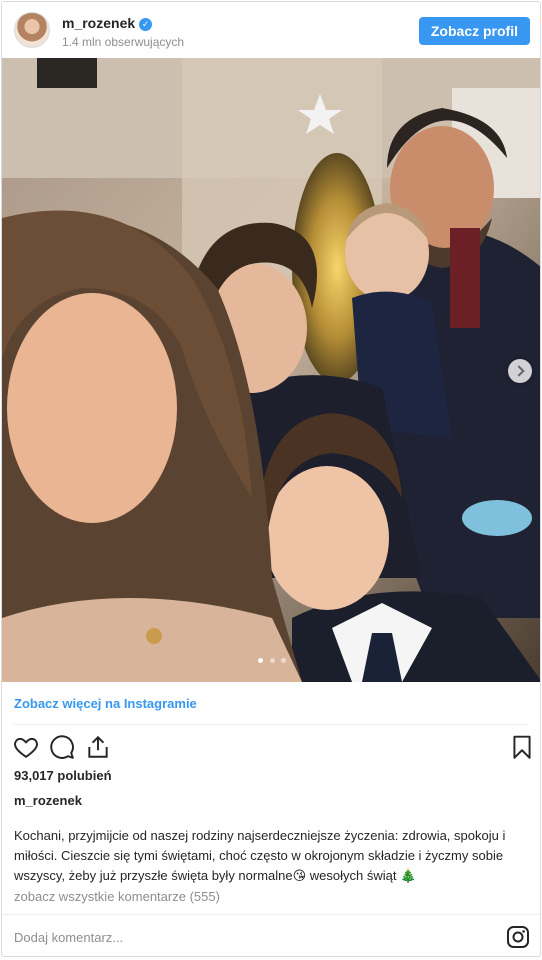  What do you see at coordinates (271, 747) in the screenshot?
I see `action-bar` at bounding box center [271, 747].